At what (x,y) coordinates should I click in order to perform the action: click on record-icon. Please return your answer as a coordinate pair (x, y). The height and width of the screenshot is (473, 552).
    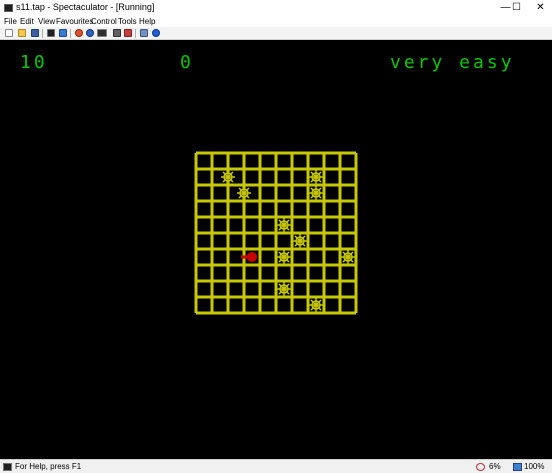
    Looking at the image, I should click on (79, 33).